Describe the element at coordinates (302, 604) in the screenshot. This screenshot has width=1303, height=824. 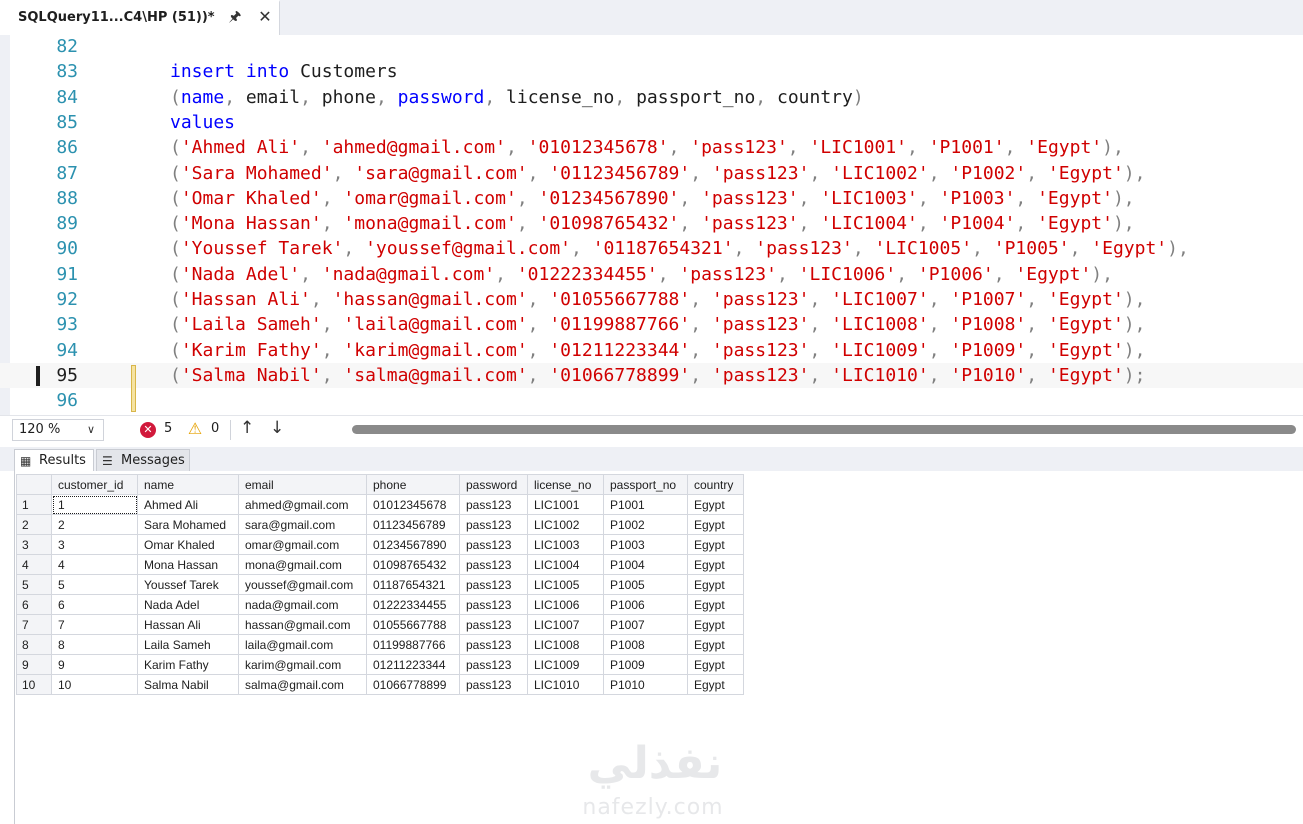
I see `table-cell: nada@gmail.com` at that location.